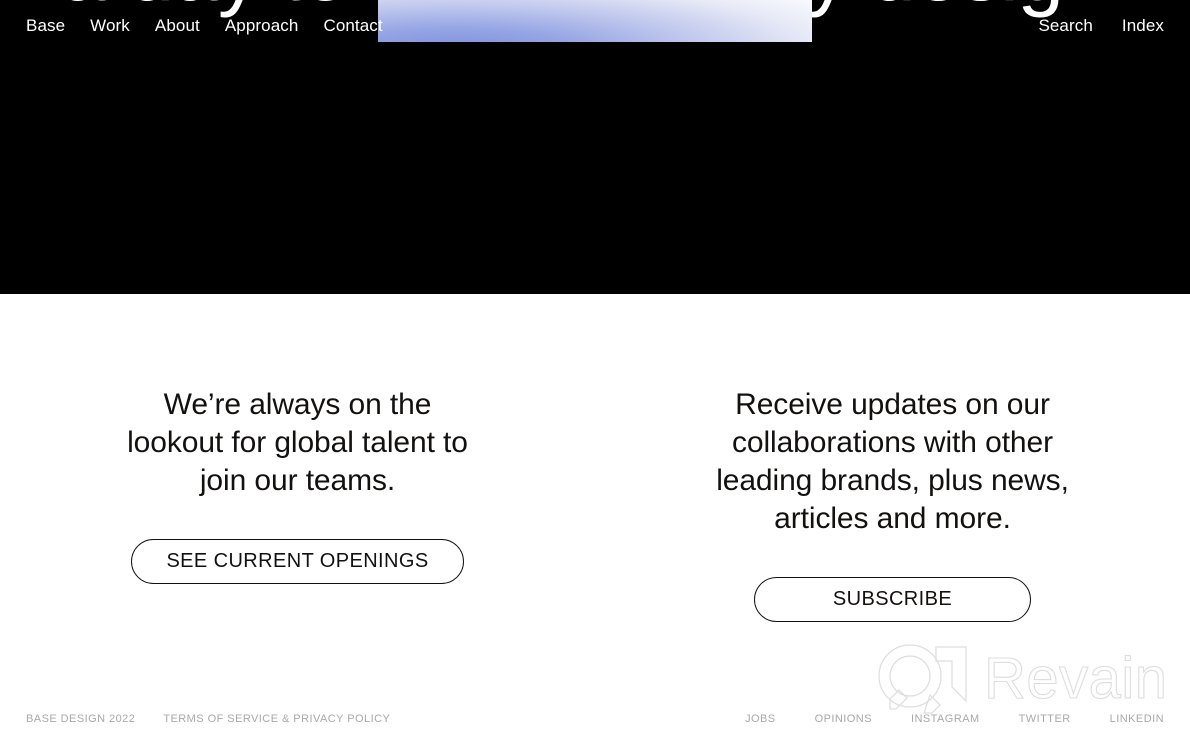 This screenshot has height=753, width=1190. I want to click on nav-item-base: Base, so click(45, 26).